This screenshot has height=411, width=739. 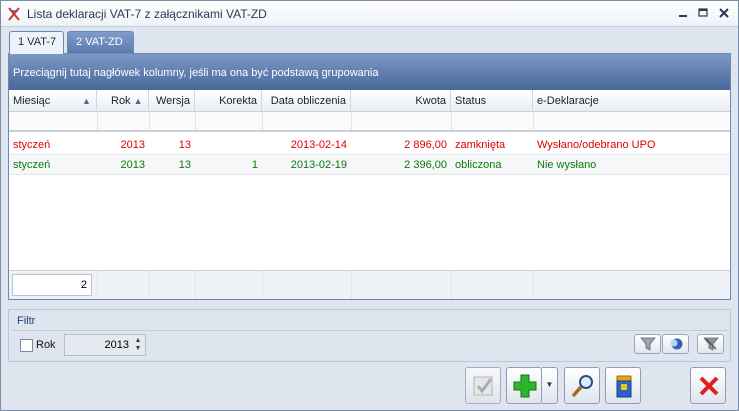 I want to click on minimize-icon, so click(x=683, y=13).